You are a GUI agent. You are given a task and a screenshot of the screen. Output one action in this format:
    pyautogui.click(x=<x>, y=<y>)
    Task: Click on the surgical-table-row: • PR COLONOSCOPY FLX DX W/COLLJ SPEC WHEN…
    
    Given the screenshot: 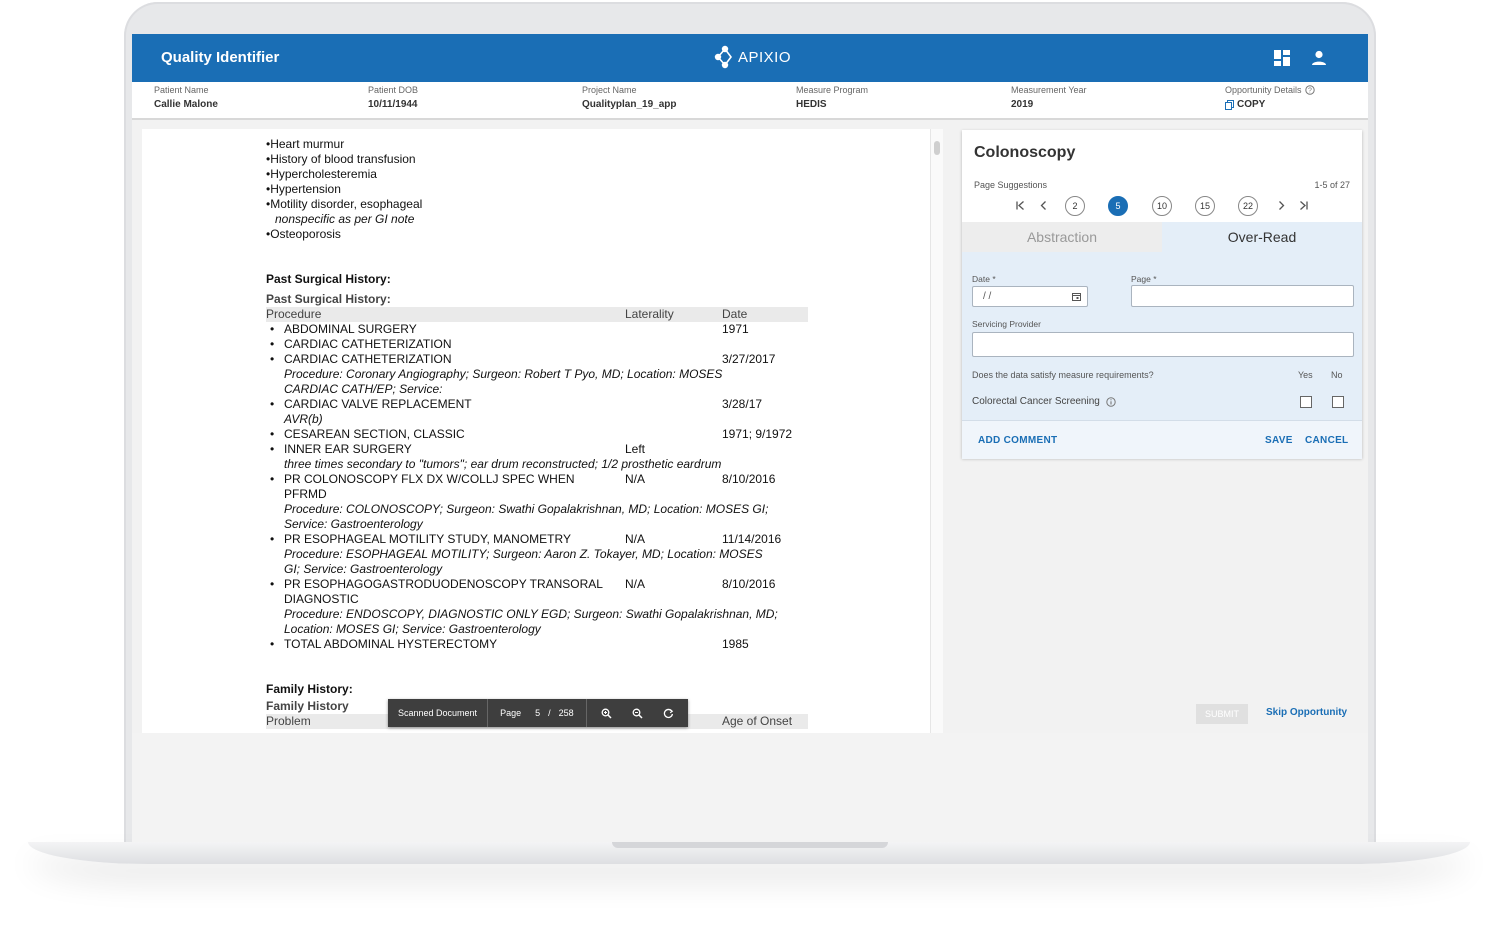 What is the action you would take?
    pyautogui.click(x=546, y=479)
    